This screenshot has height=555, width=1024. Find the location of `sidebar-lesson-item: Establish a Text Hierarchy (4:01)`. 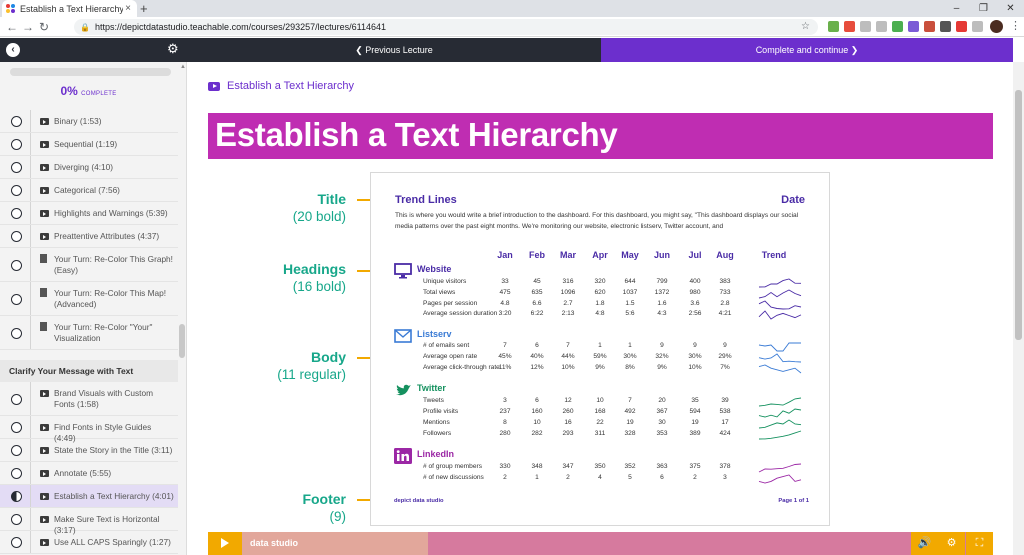

sidebar-lesson-item: Establish a Text Hierarchy (4:01) is located at coordinates (89, 496).